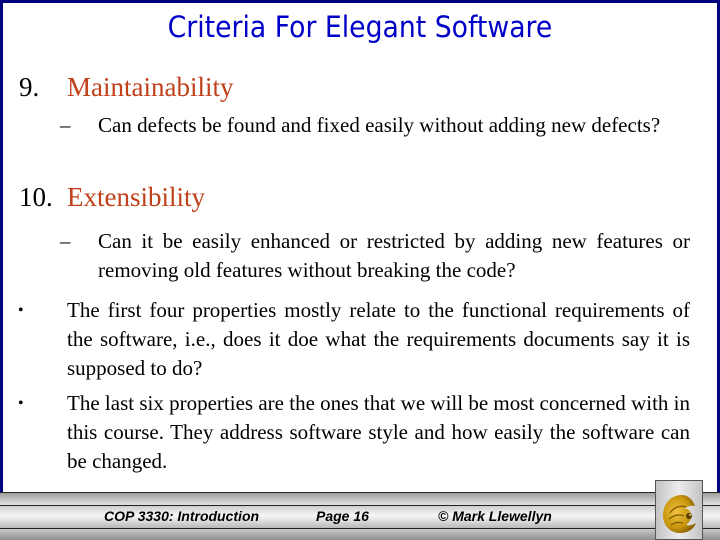  I want to click on criterion-number: 9., so click(29, 87).